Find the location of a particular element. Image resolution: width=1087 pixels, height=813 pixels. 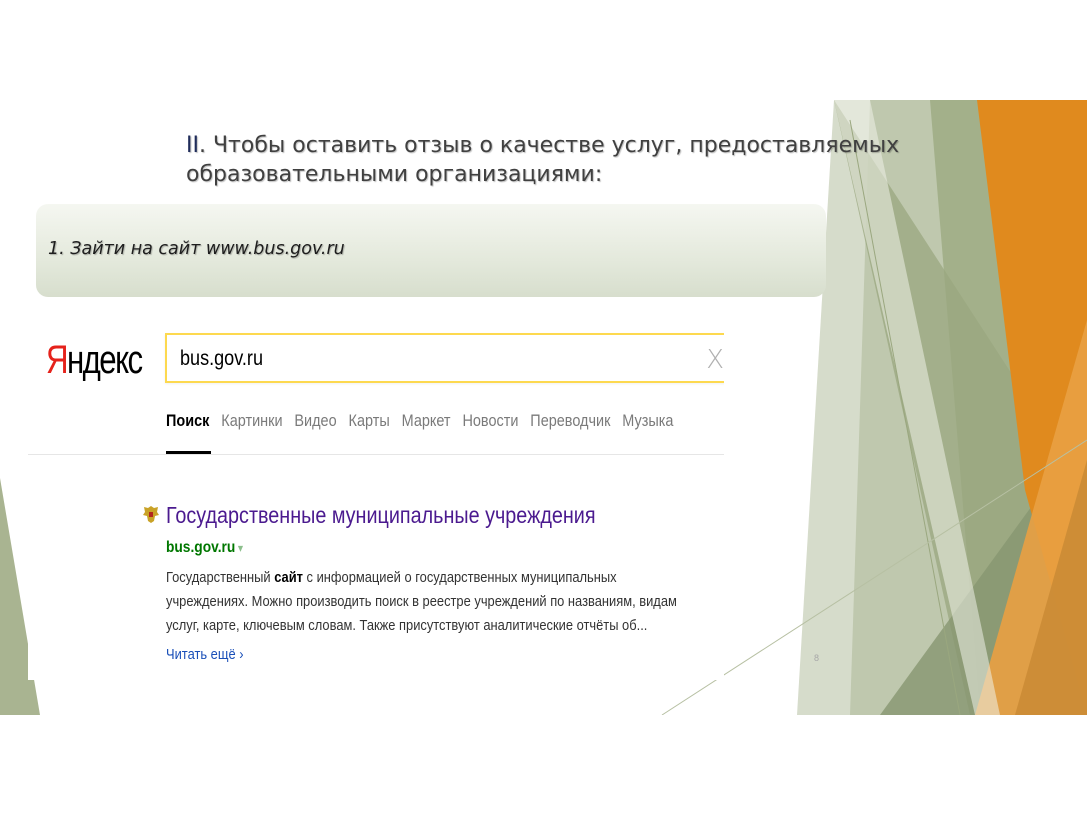

yandex-logo: Яндекс is located at coordinates (94, 360).